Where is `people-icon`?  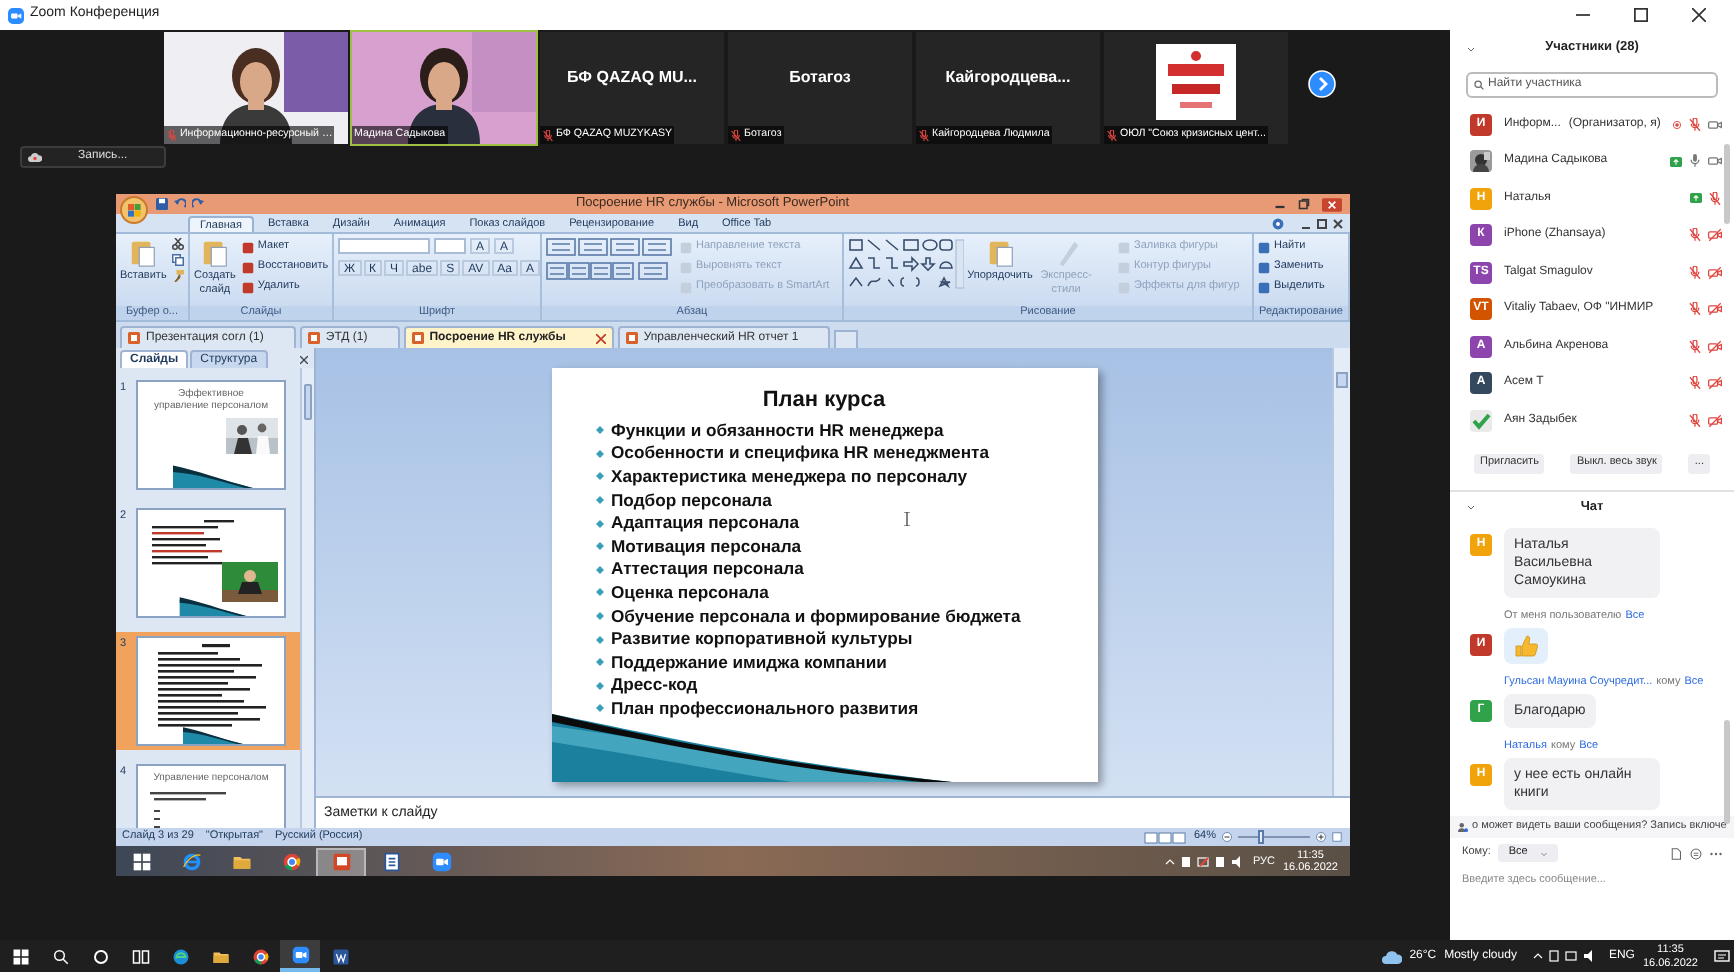
people-icon is located at coordinates (1463, 827).